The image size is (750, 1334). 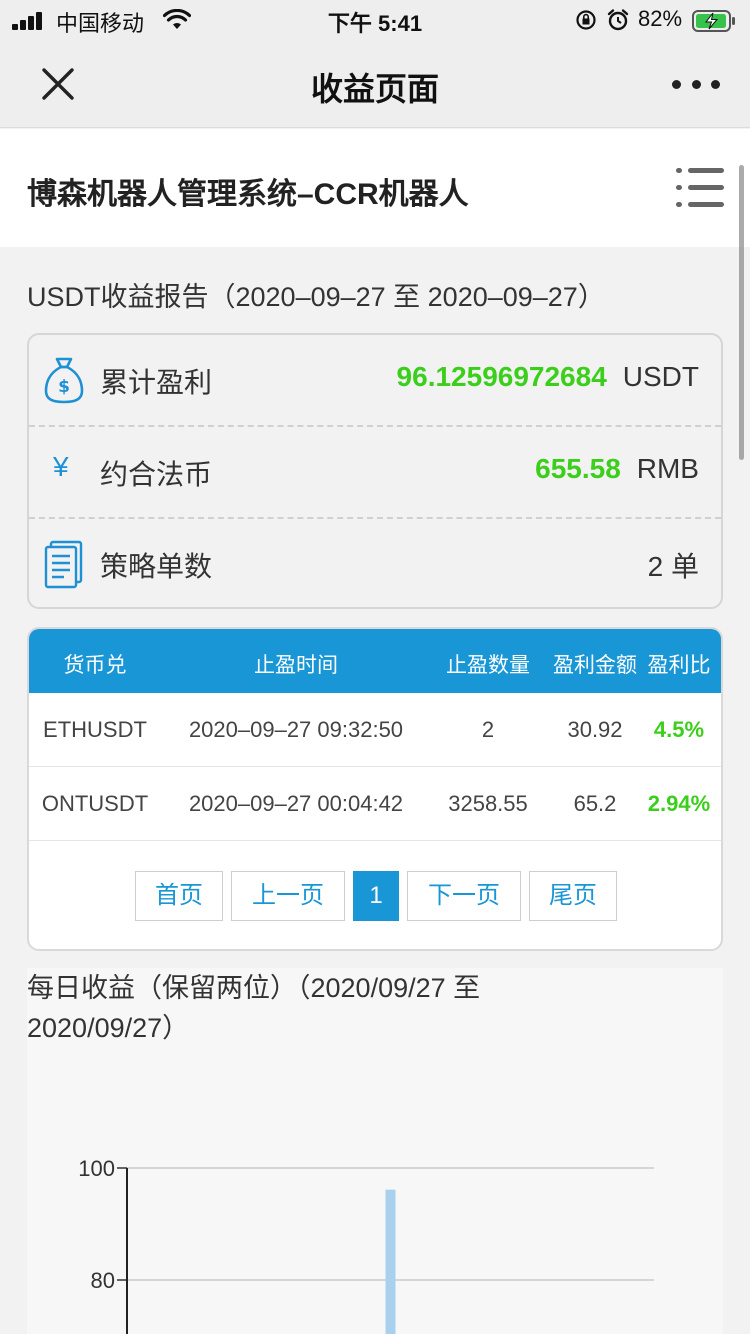 I want to click on money-bag-icon: $, so click(x=64, y=380).